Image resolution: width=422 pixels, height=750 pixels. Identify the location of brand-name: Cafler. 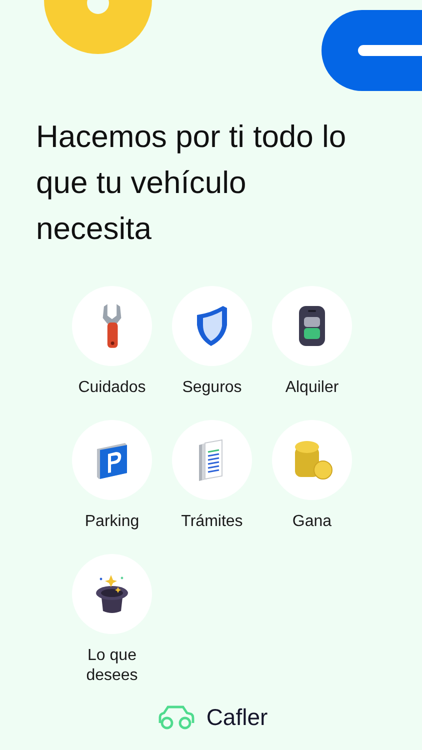
(237, 717).